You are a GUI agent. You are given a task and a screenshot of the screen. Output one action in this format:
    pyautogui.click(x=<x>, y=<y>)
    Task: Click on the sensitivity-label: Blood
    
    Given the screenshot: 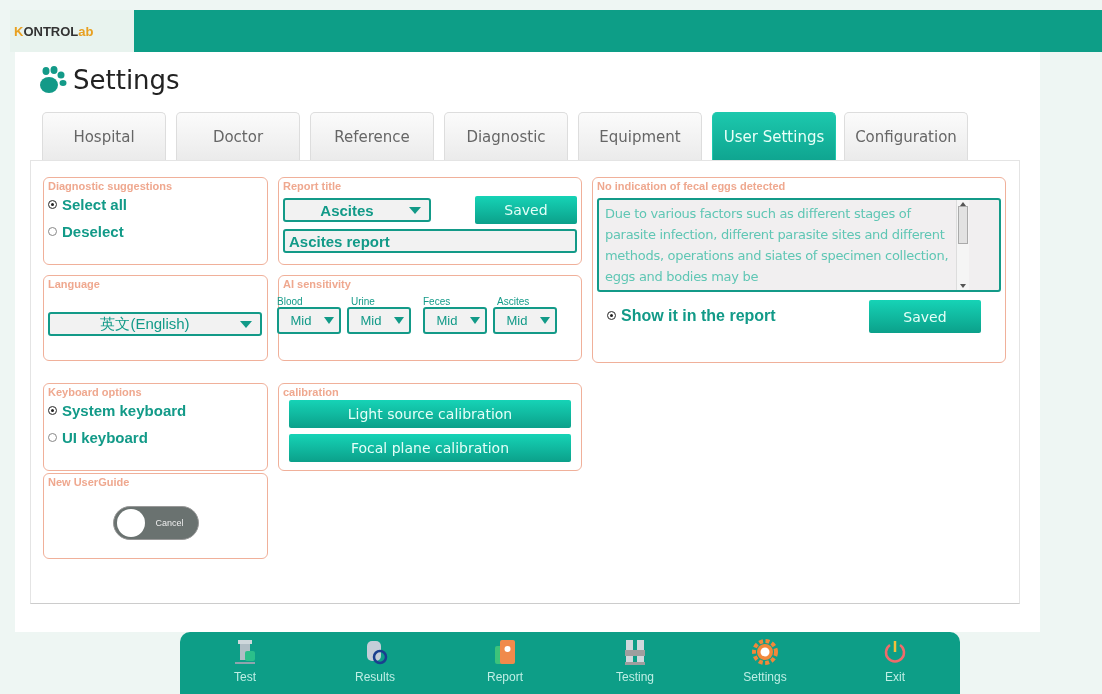 What is the action you would take?
    pyautogui.click(x=290, y=301)
    